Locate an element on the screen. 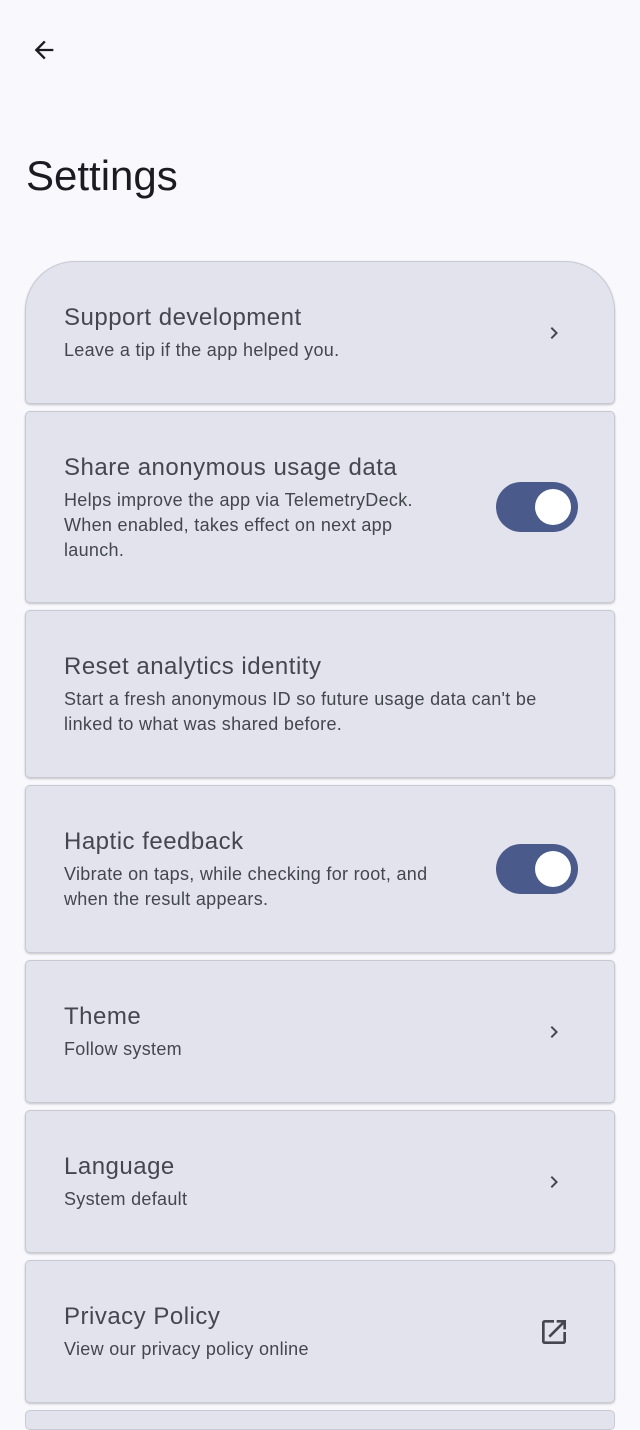 The height and width of the screenshot is (1430, 640). arrow-back-icon is located at coordinates (44, 50).